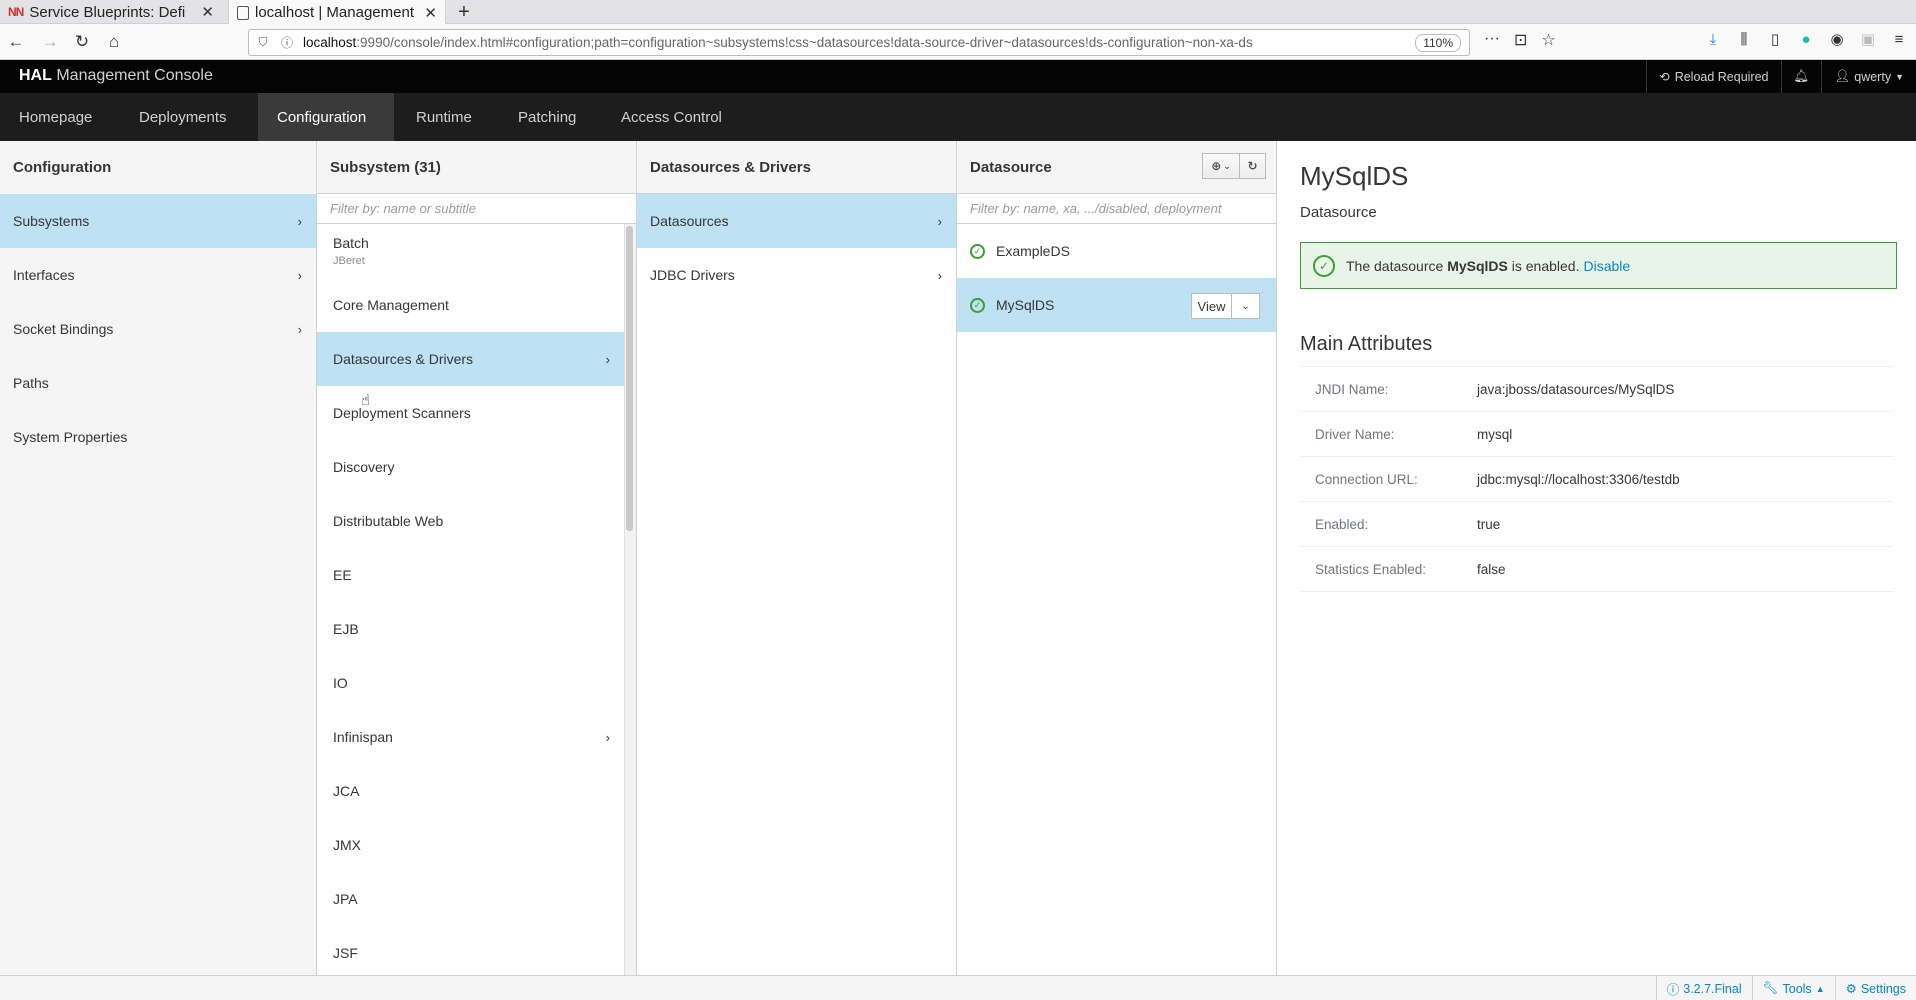  I want to click on col1-item-subsystems: Subsystems ›, so click(158, 221).